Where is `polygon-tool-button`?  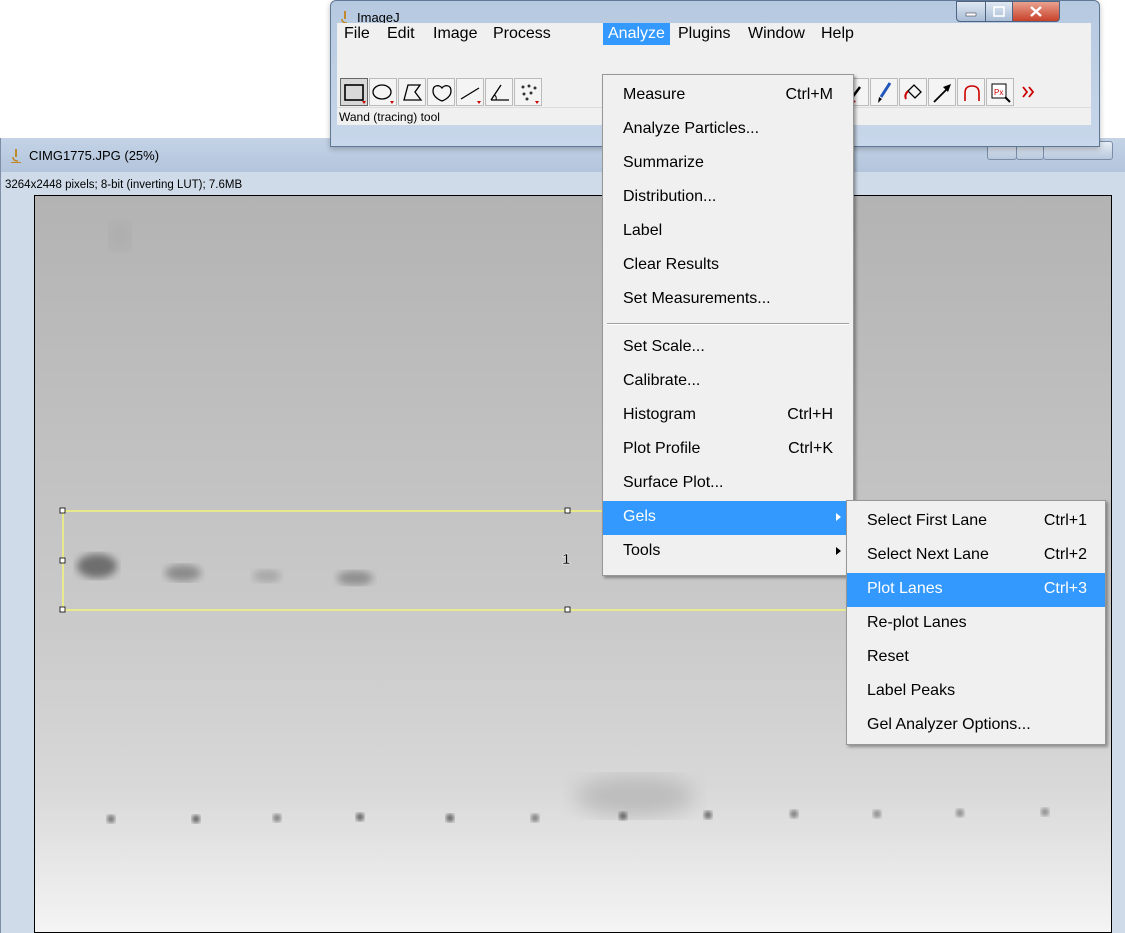 polygon-tool-button is located at coordinates (412, 92).